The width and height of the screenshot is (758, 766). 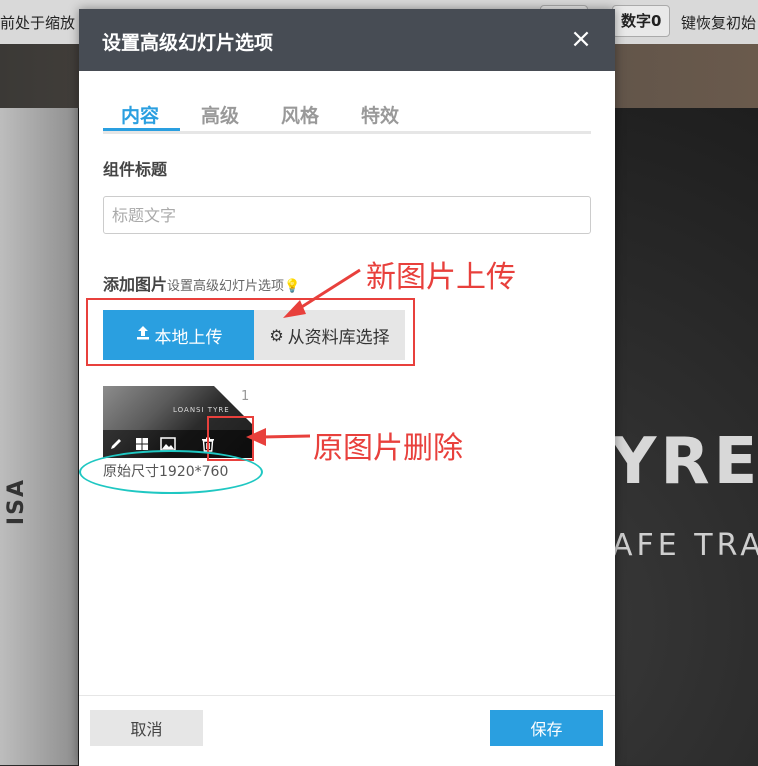 I want to click on annotation-arrows, so click(x=303, y=357).